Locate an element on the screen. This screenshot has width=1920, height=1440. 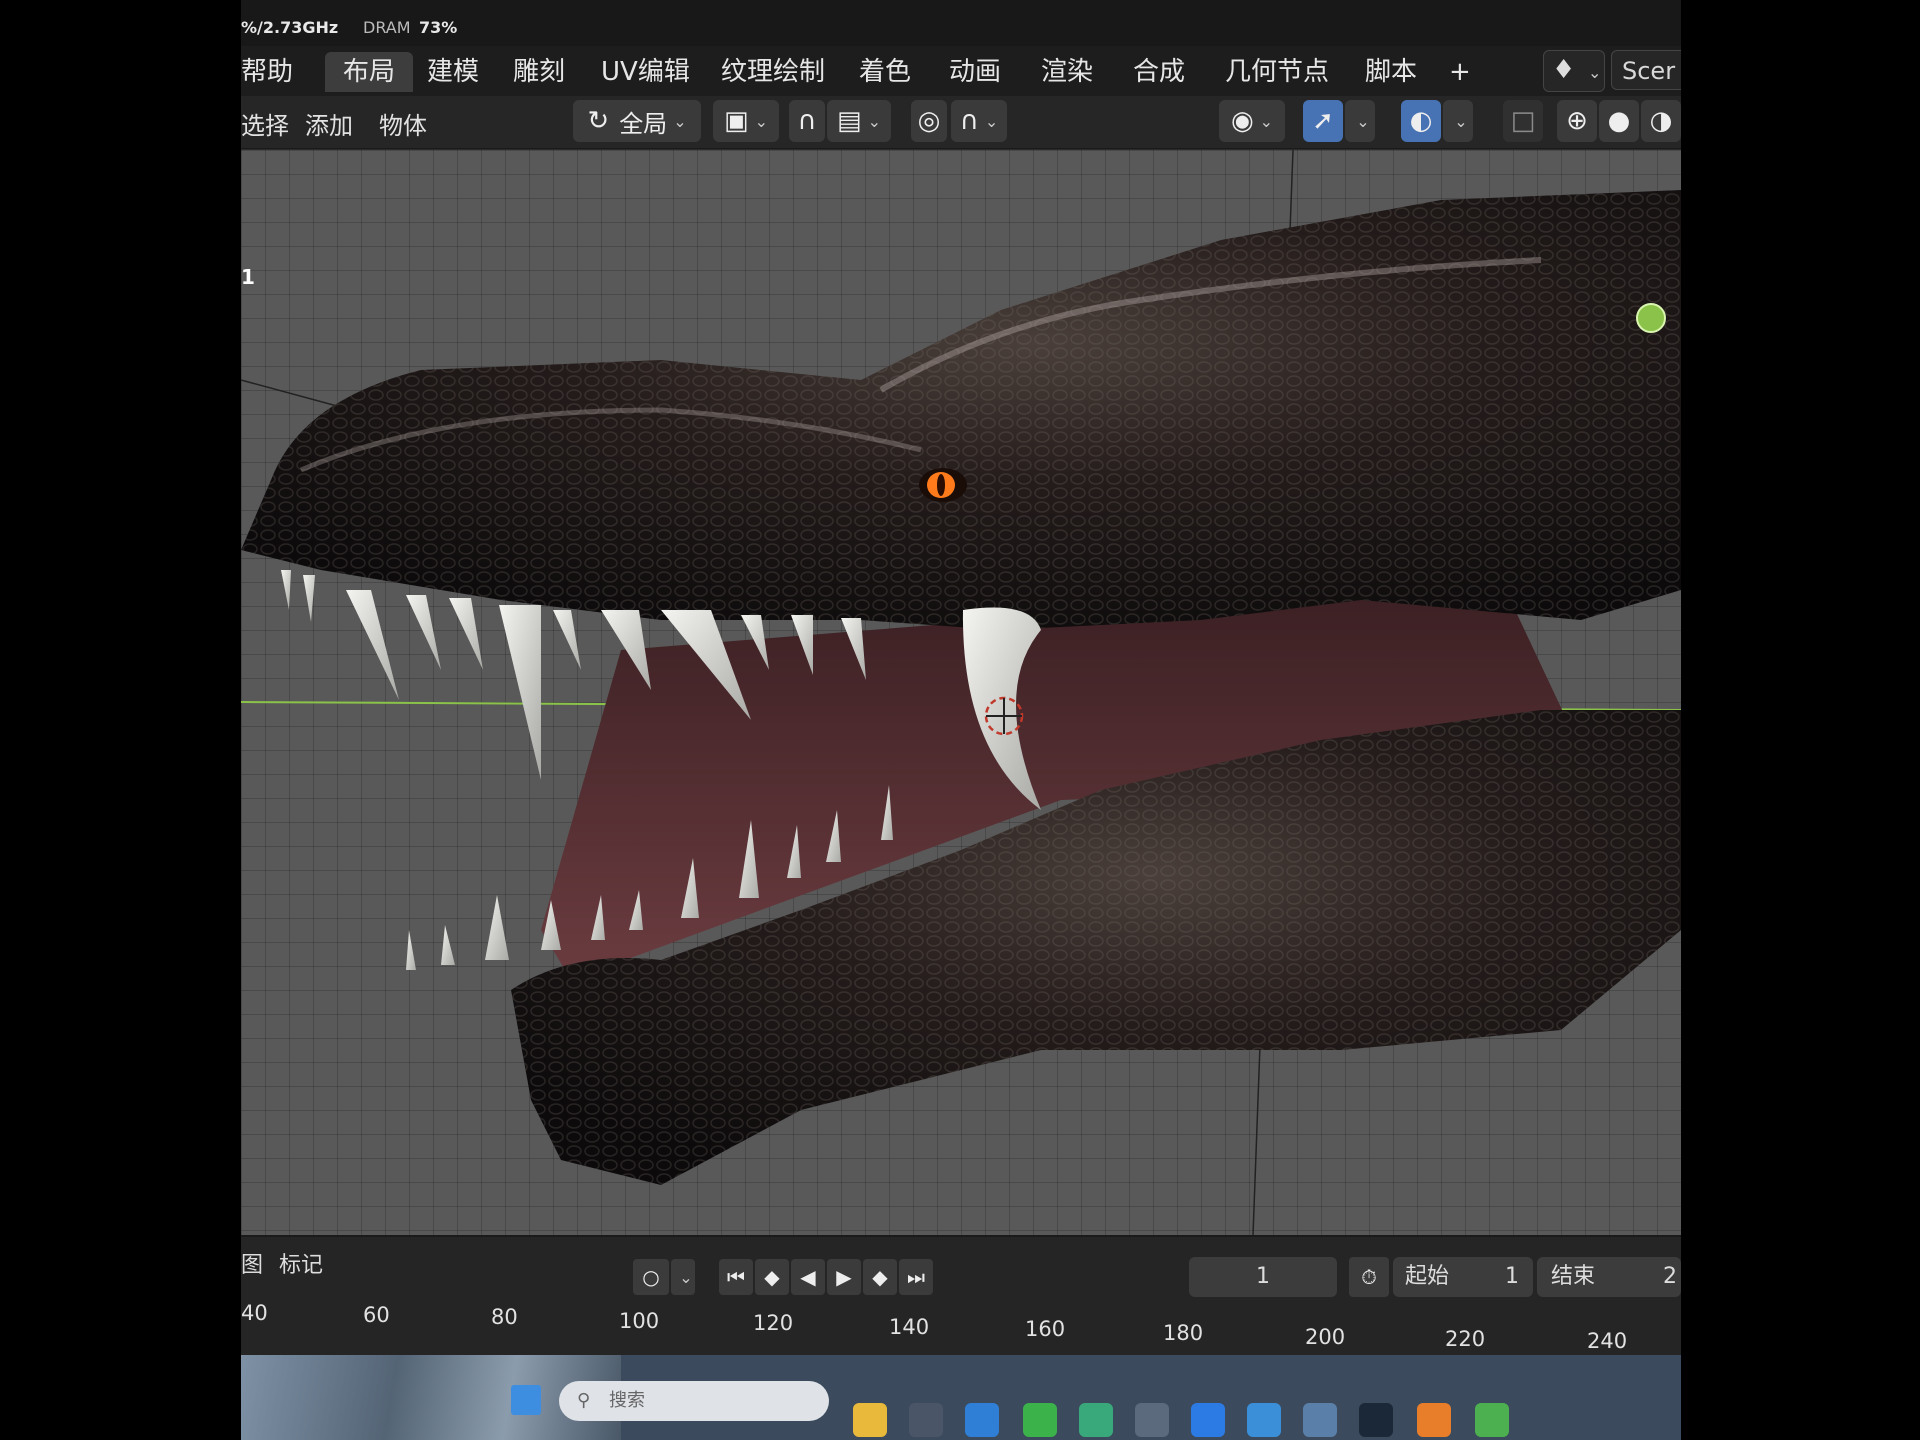
material-sphere-icon: ◑ is located at coordinates (1661, 121).